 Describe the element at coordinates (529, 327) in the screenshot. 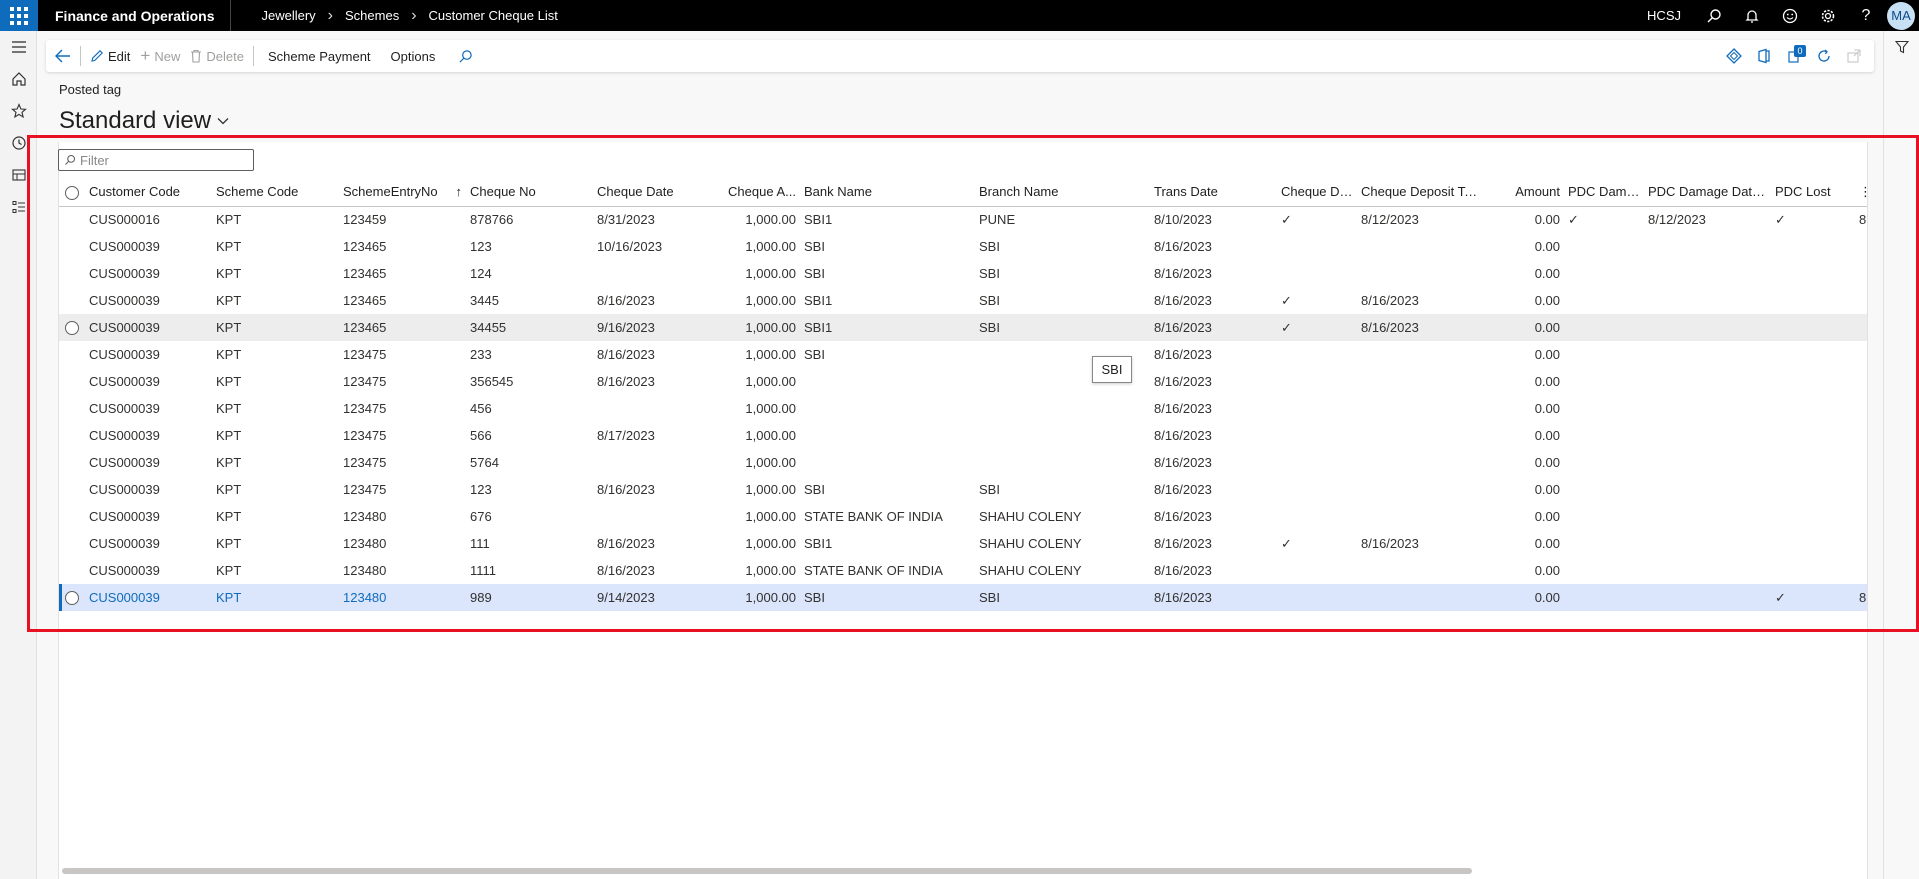

I see `table-cell: 34455` at that location.